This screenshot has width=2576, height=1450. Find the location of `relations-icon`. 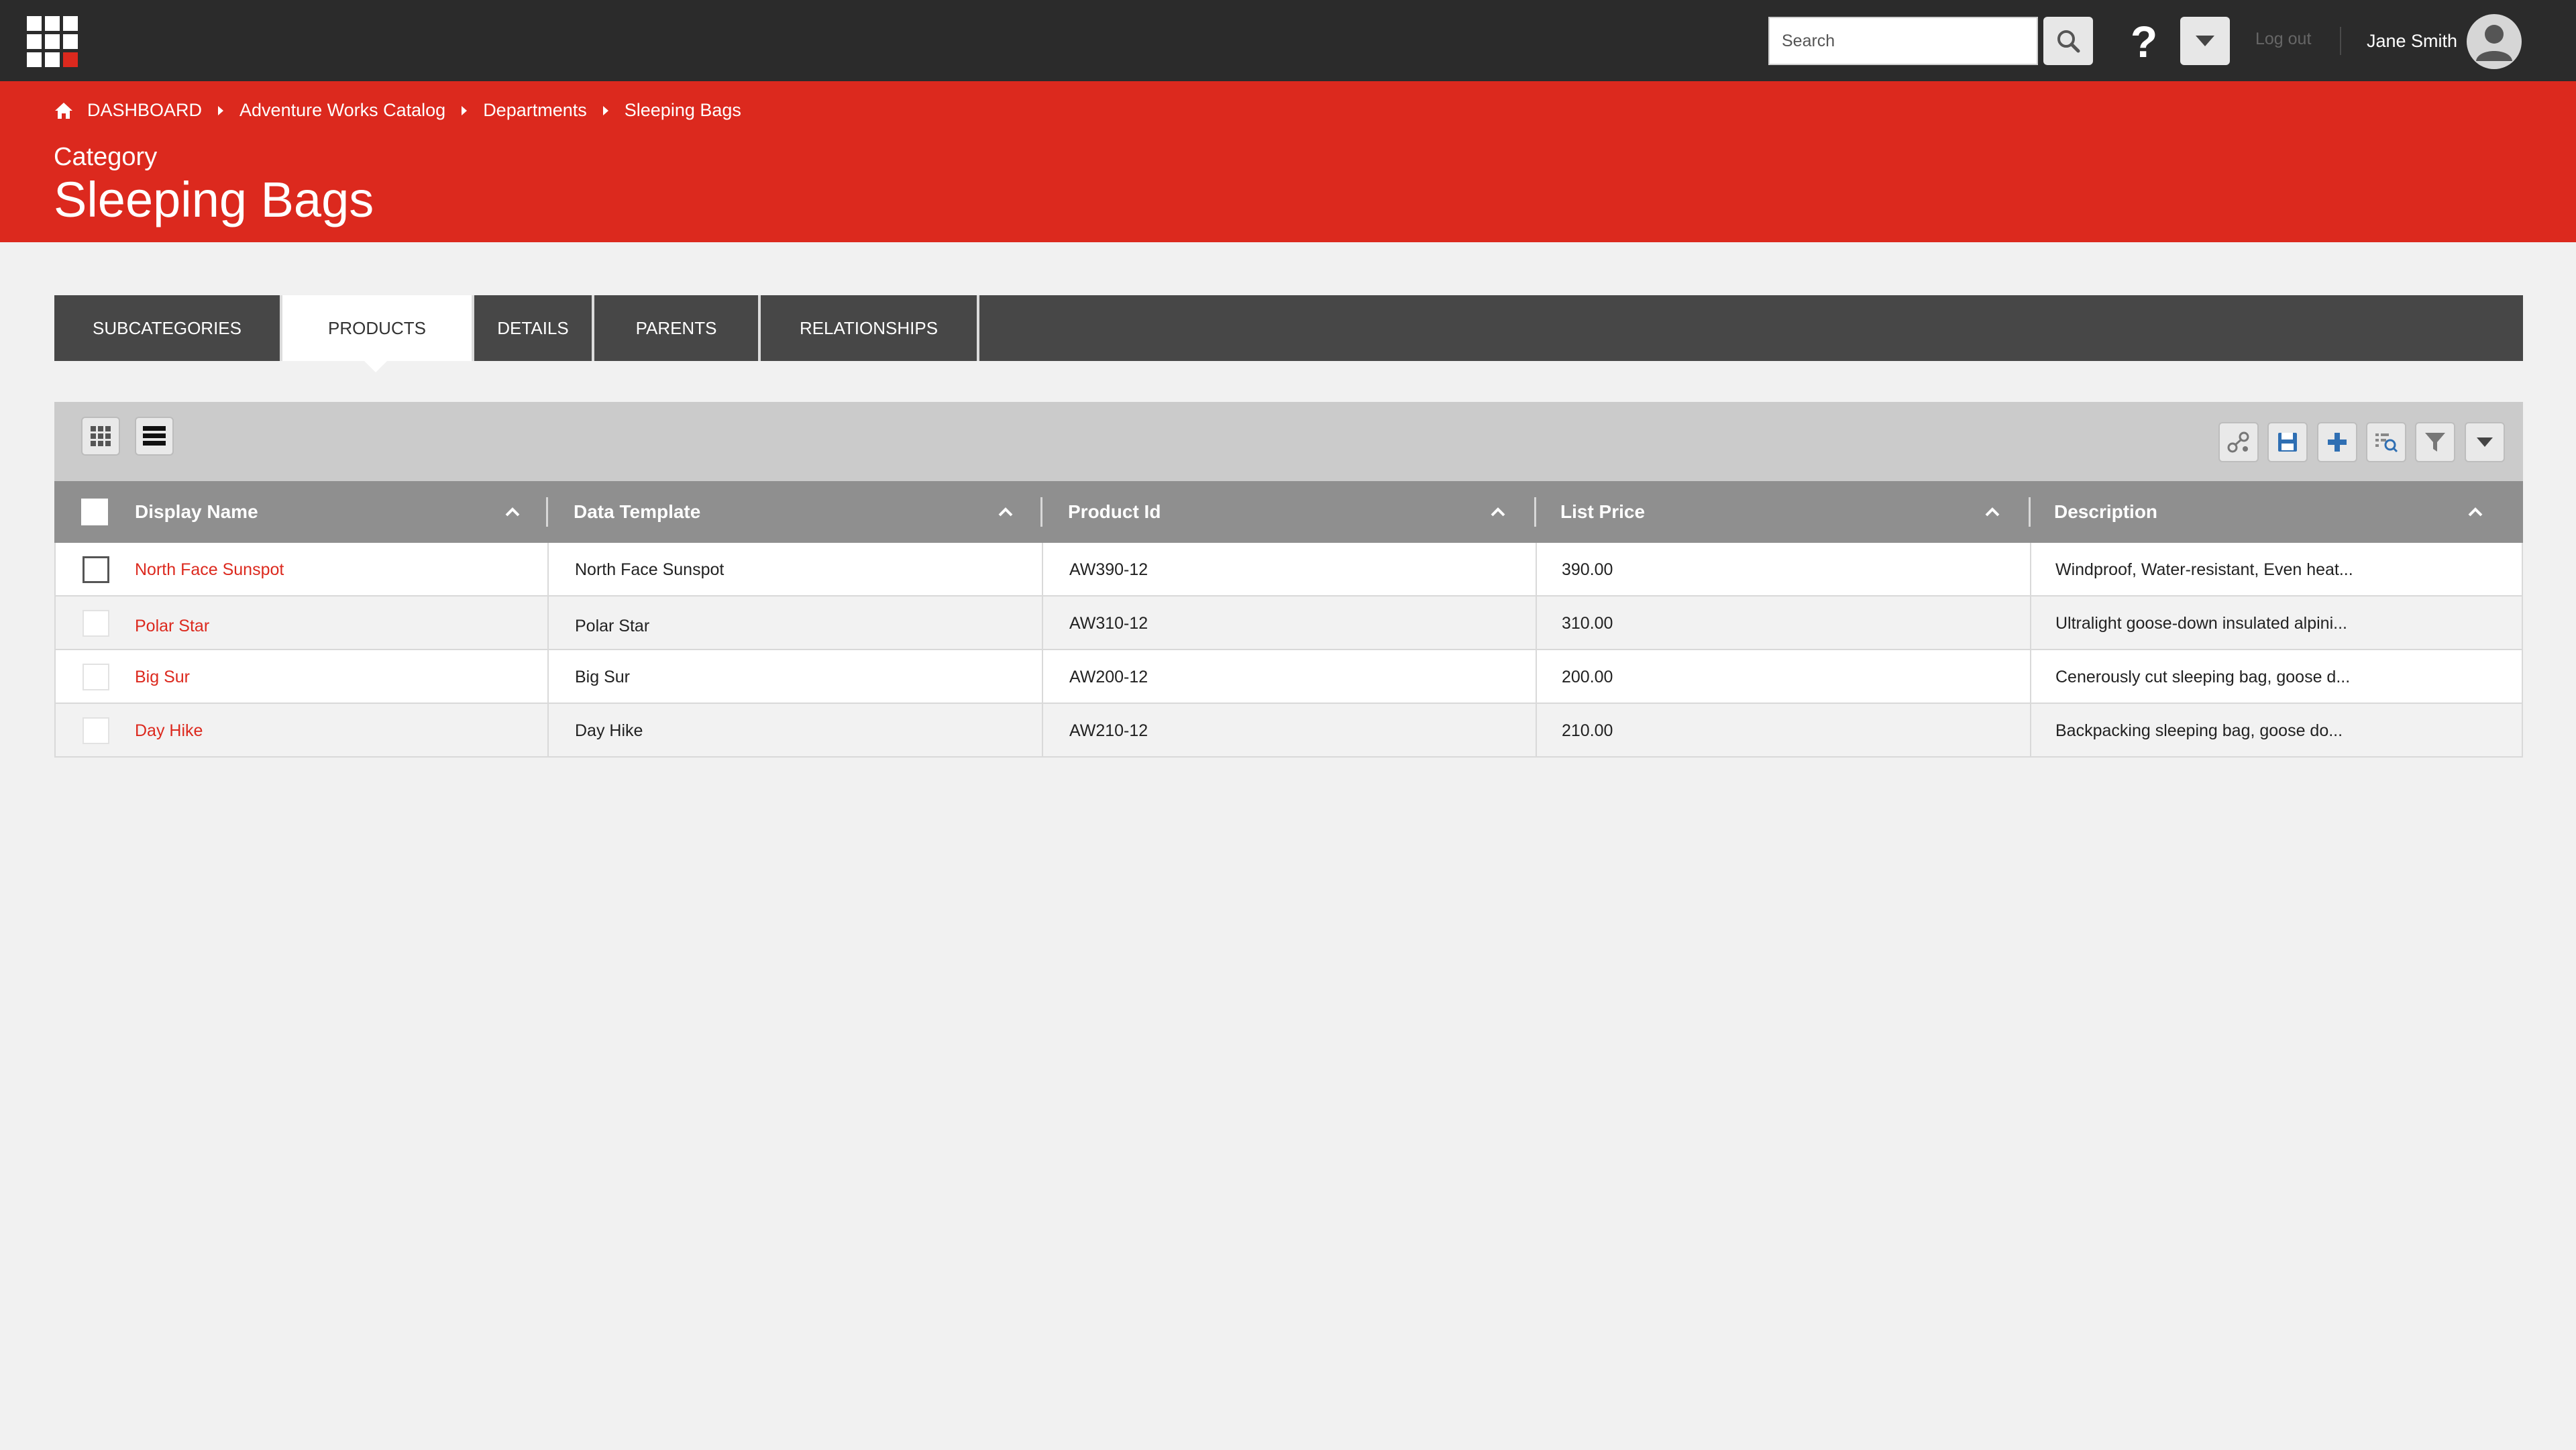

relations-icon is located at coordinates (2238, 442).